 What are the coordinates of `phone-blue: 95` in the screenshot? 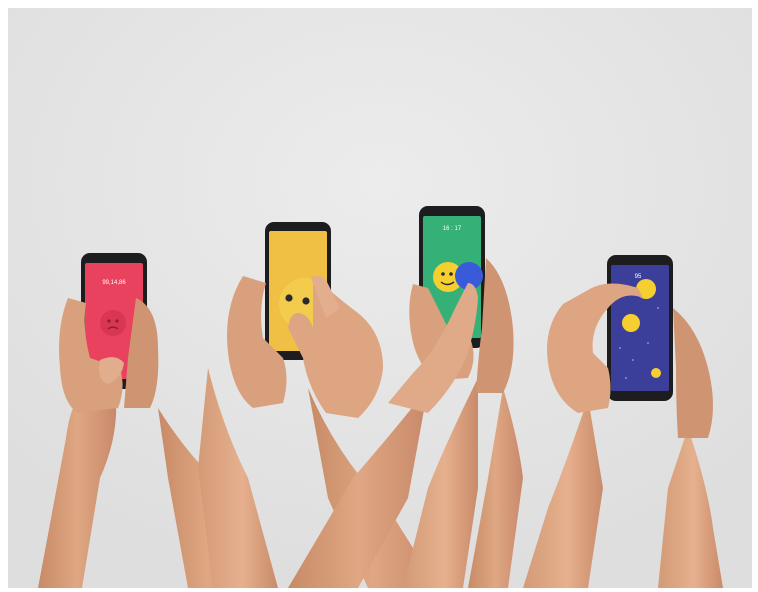 It's located at (640, 328).